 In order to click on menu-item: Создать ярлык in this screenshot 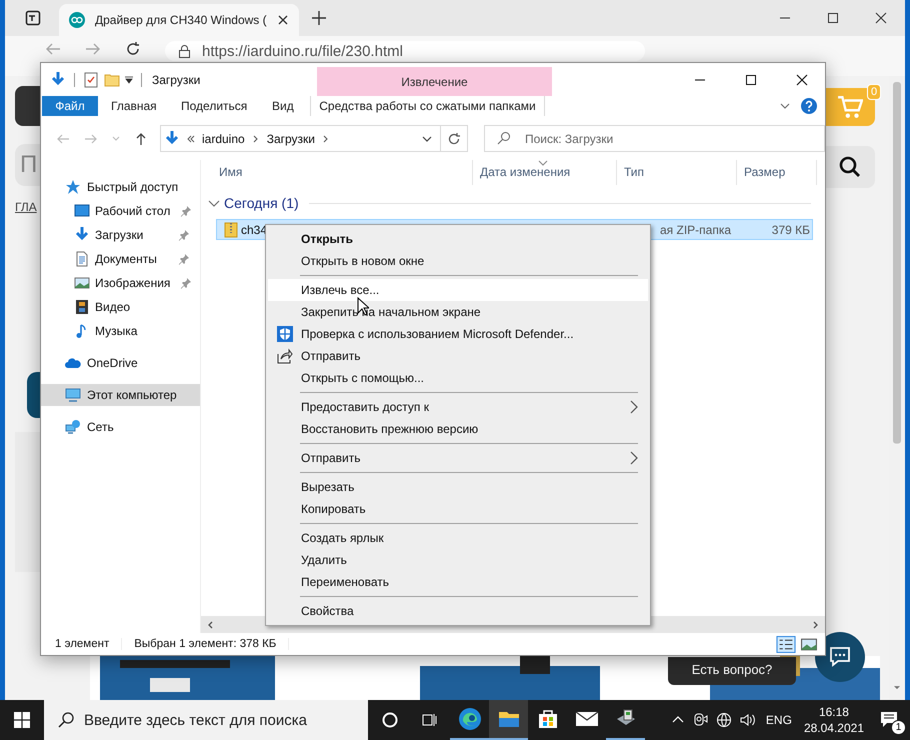, I will do `click(458, 538)`.